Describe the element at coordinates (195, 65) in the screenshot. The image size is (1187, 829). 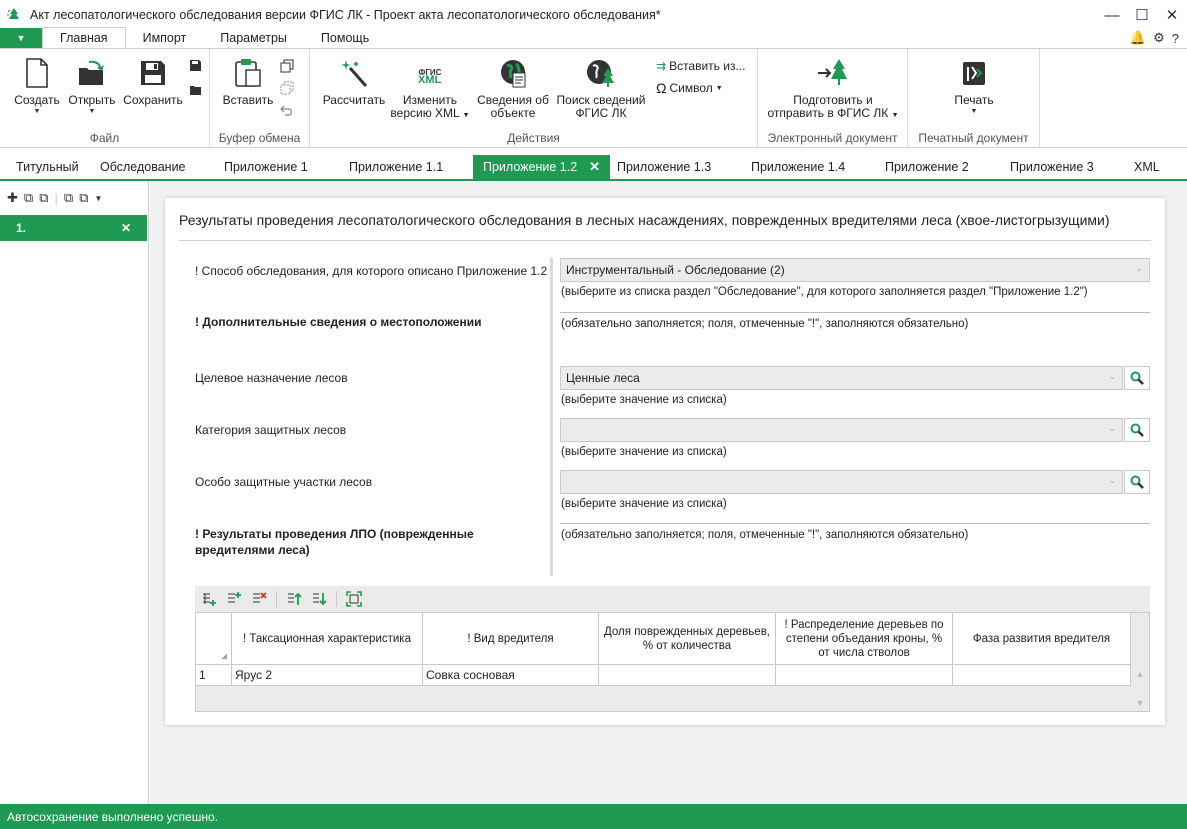
I see `save-as-icon` at that location.